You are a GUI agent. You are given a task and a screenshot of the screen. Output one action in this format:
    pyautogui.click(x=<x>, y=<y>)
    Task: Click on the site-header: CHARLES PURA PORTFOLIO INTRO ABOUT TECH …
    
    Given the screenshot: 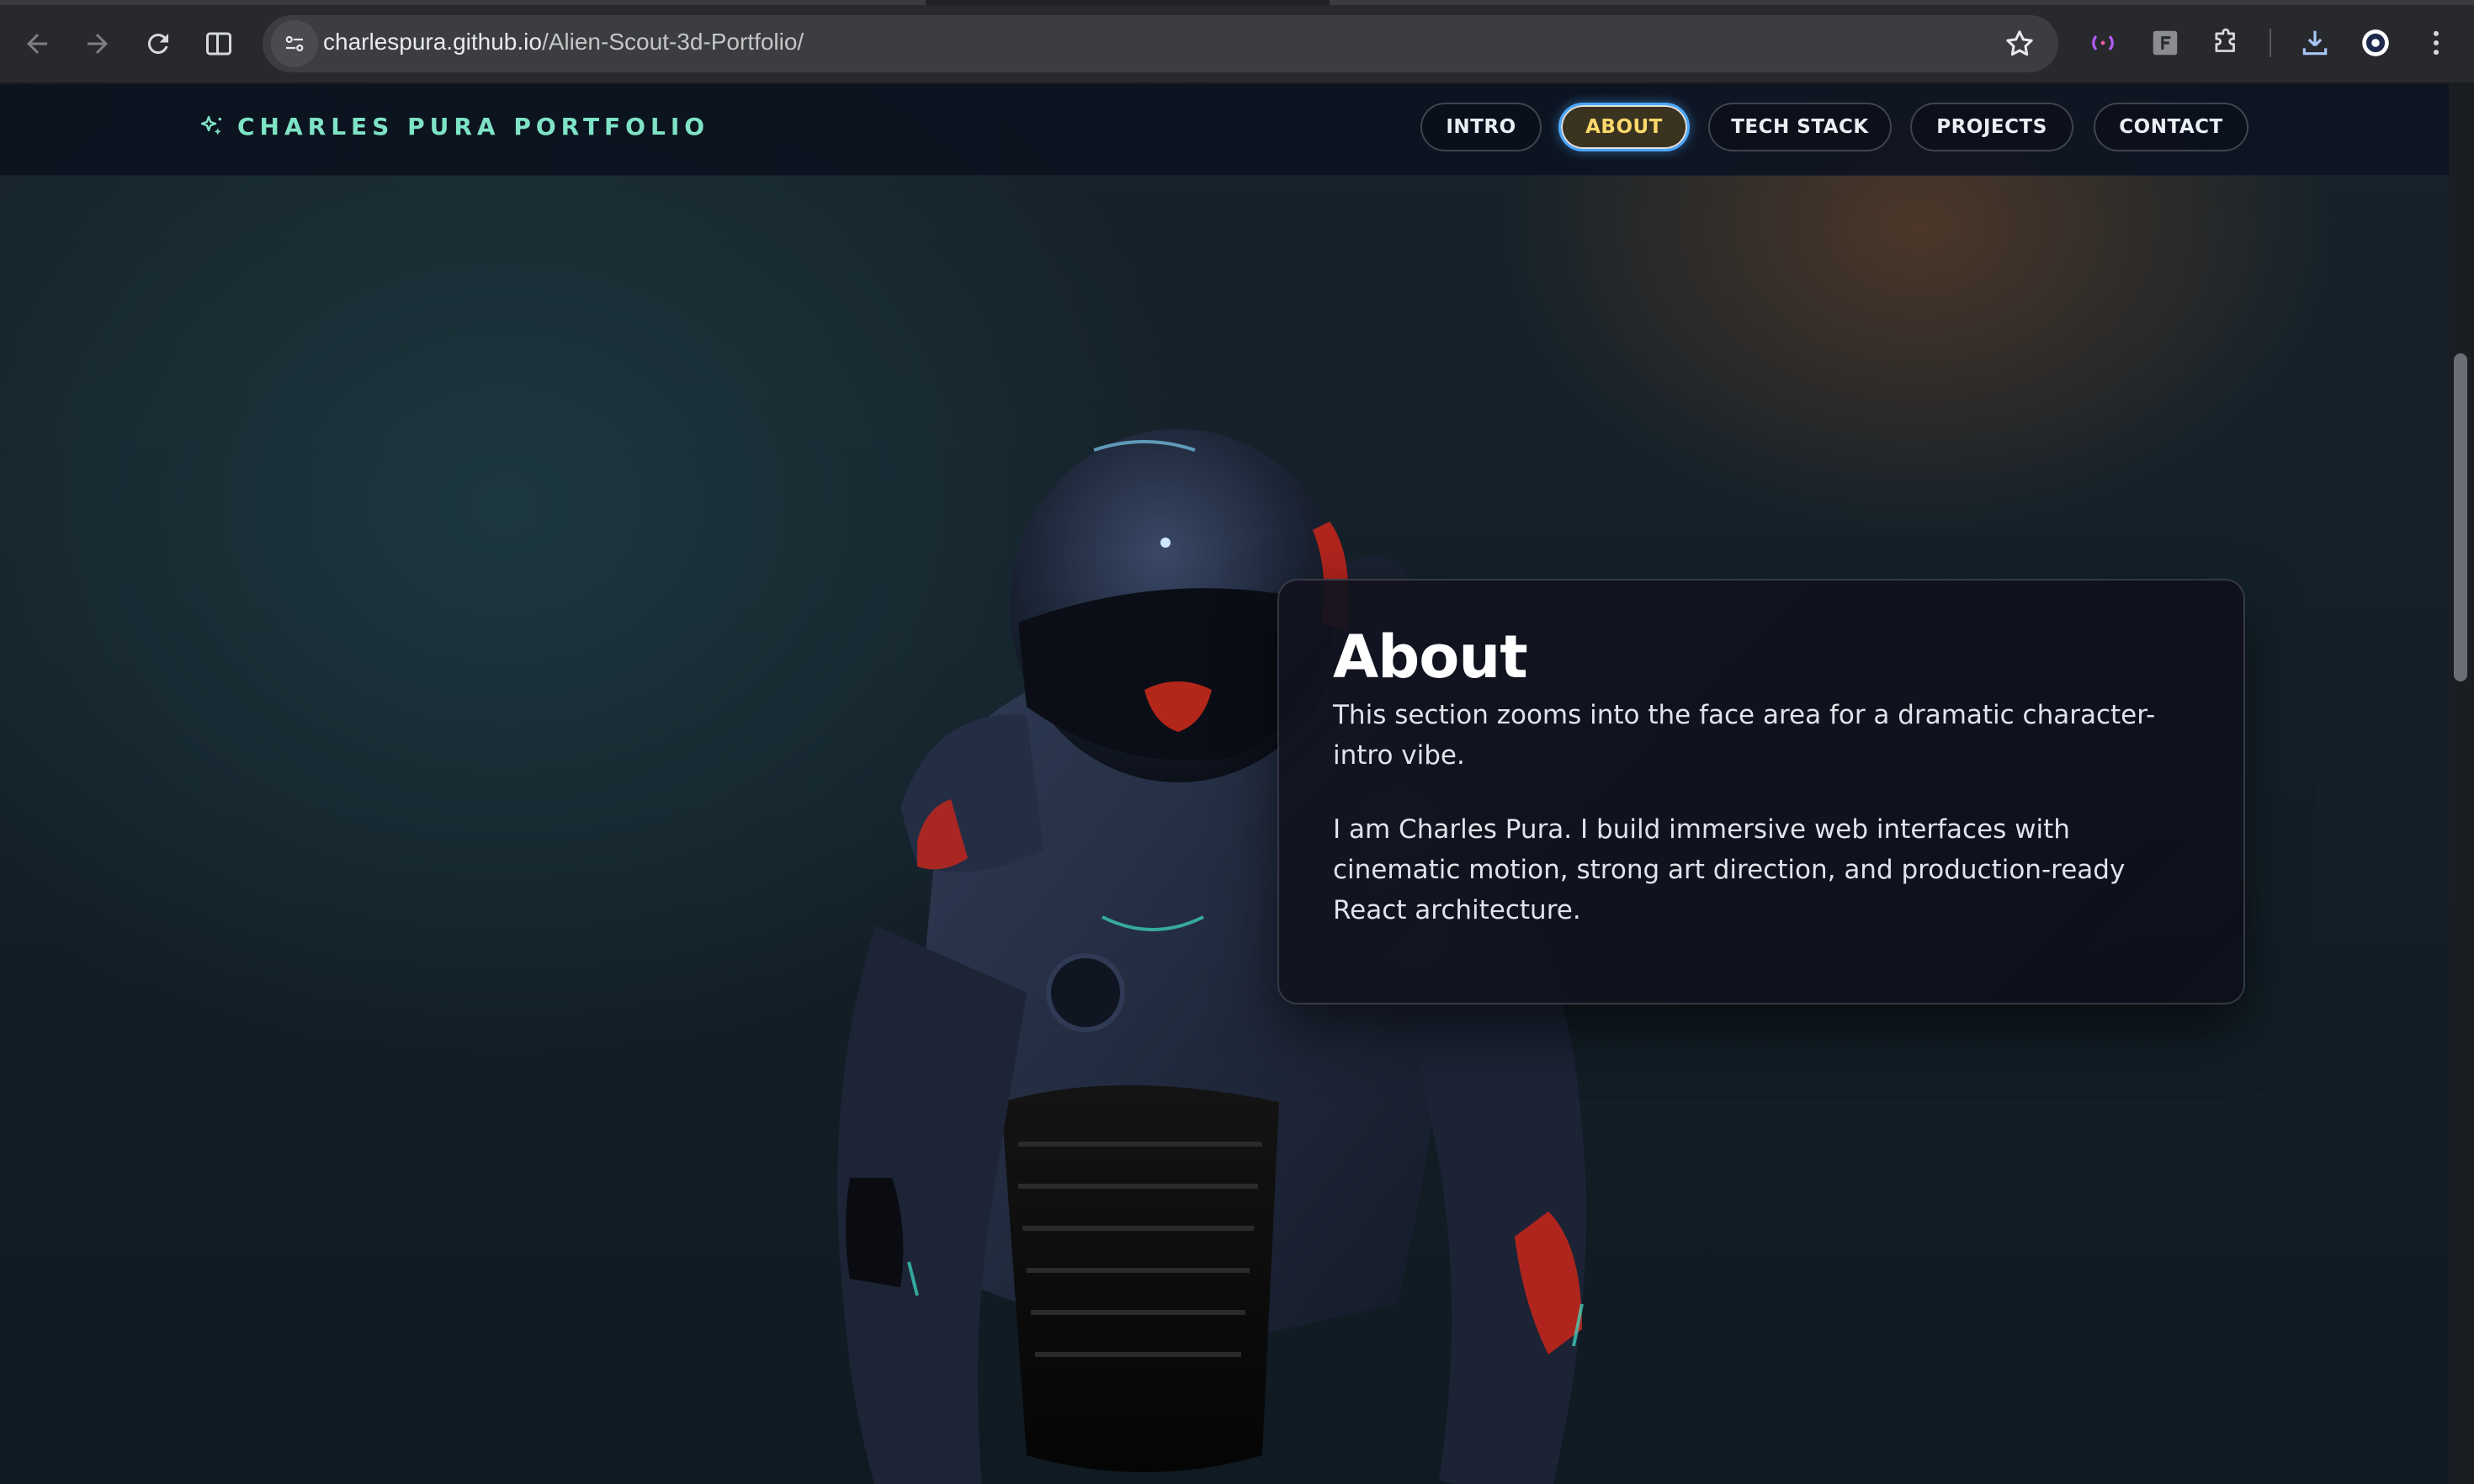 What is the action you would take?
    pyautogui.click(x=1224, y=130)
    